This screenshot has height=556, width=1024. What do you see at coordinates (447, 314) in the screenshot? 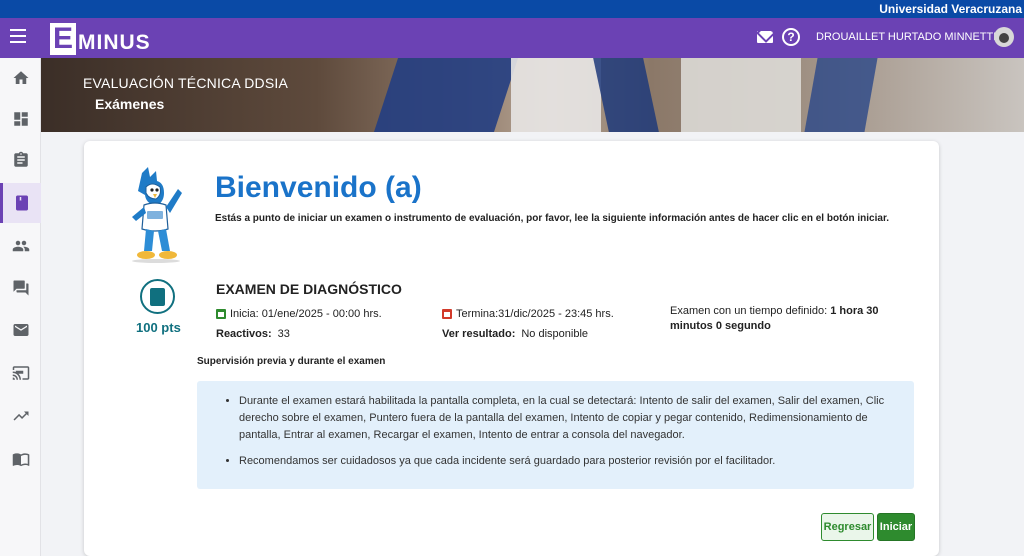
I see `calendar-end-icon` at bounding box center [447, 314].